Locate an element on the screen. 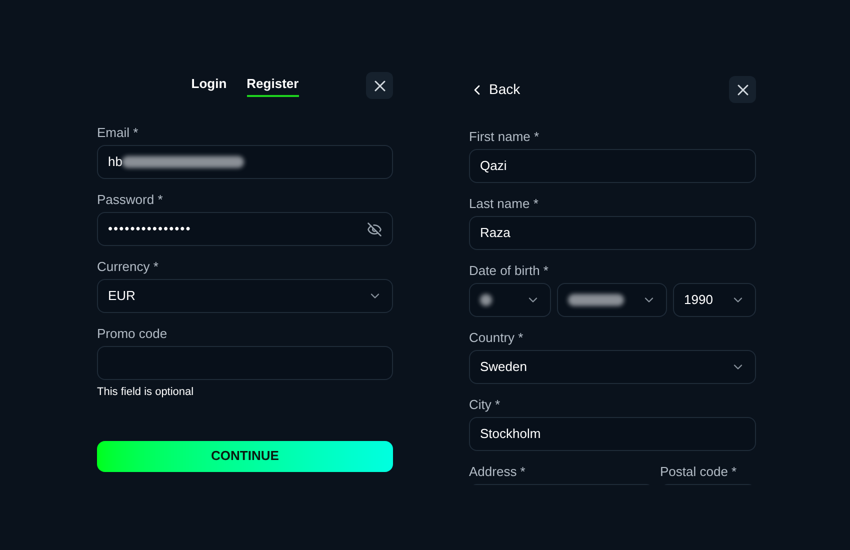 The height and width of the screenshot is (550, 850). field-value: ••••••••••••••• is located at coordinates (150, 229).